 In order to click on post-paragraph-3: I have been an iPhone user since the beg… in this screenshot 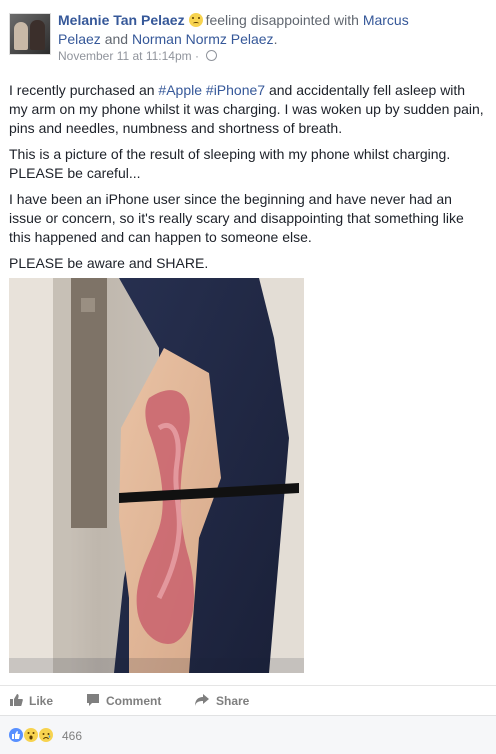, I will do `click(236, 218)`.